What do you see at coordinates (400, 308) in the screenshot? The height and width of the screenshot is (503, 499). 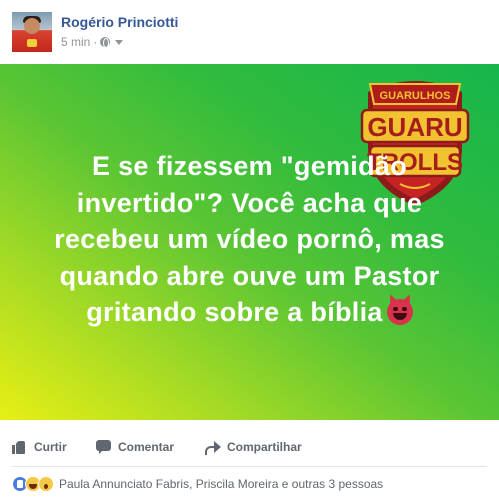 I see `devil-icon` at bounding box center [400, 308].